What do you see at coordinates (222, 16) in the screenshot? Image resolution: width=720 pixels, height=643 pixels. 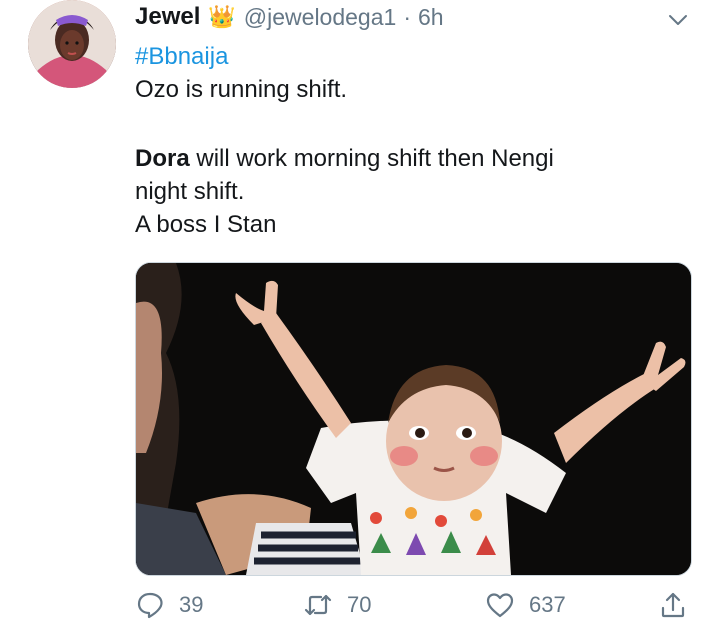 I see `crown-icon: 👑` at bounding box center [222, 16].